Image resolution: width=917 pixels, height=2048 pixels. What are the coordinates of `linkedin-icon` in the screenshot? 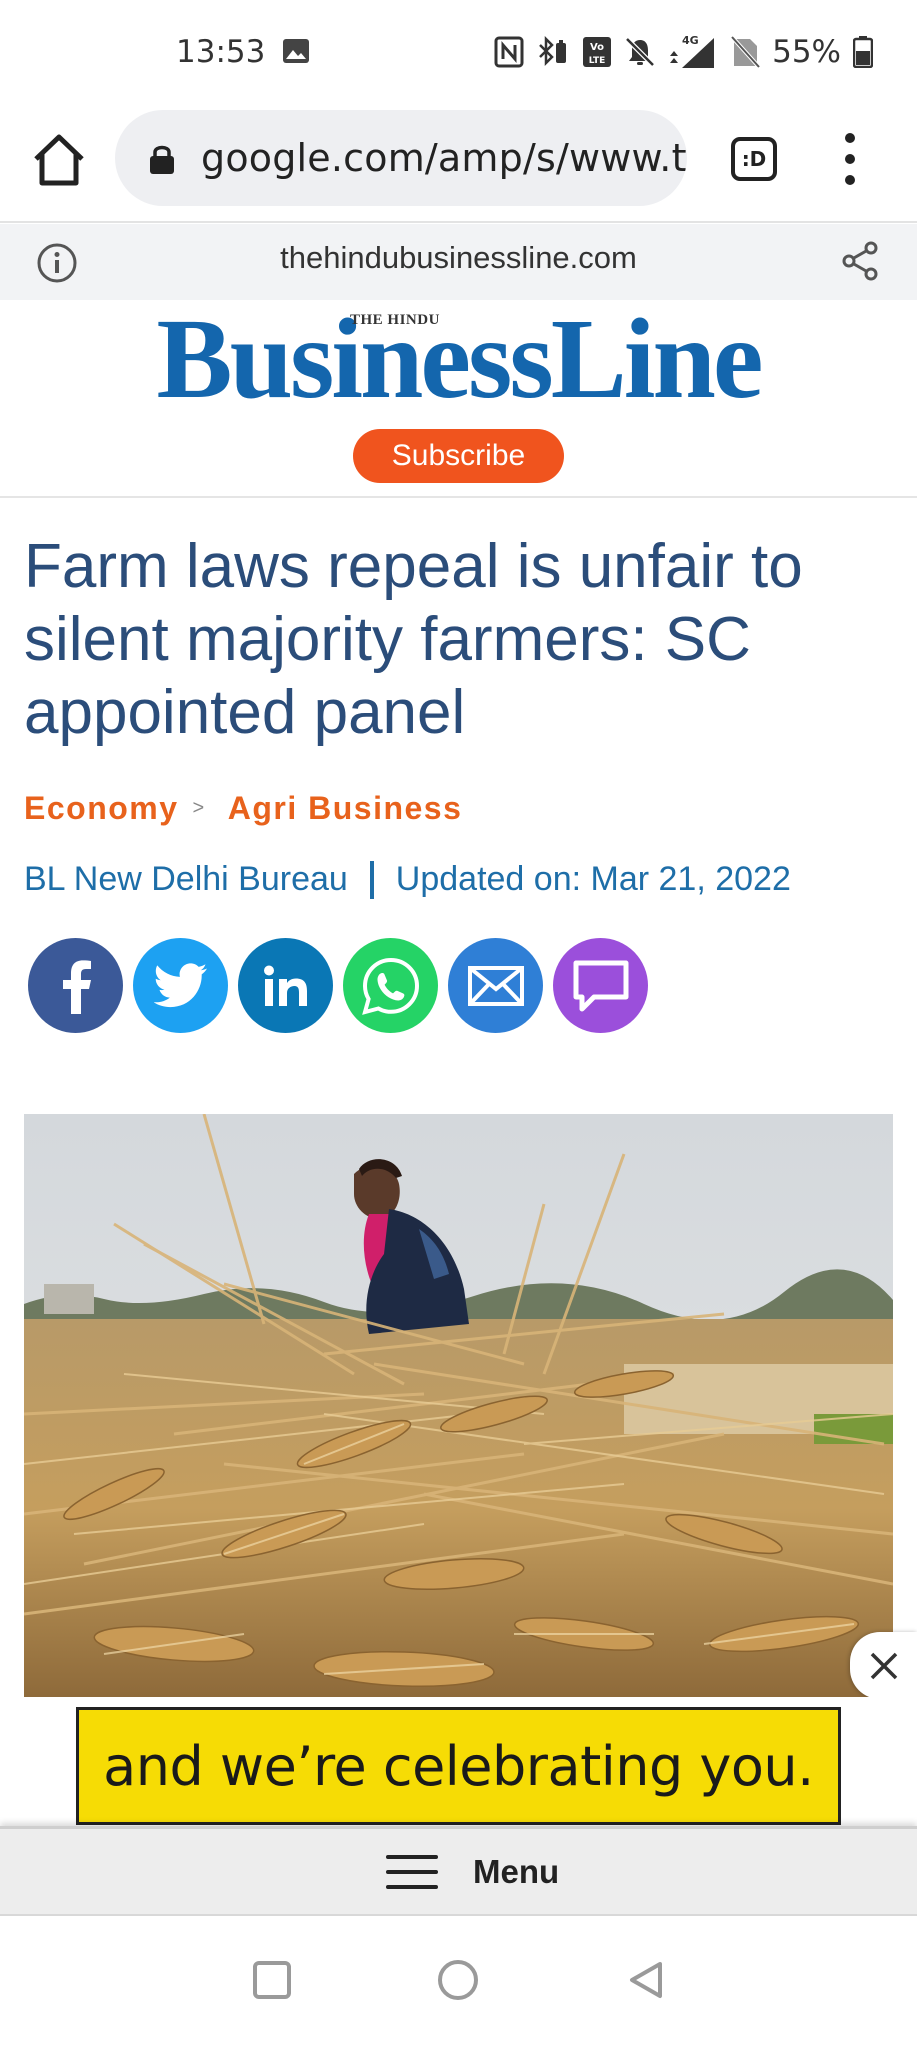 It's located at (285, 985).